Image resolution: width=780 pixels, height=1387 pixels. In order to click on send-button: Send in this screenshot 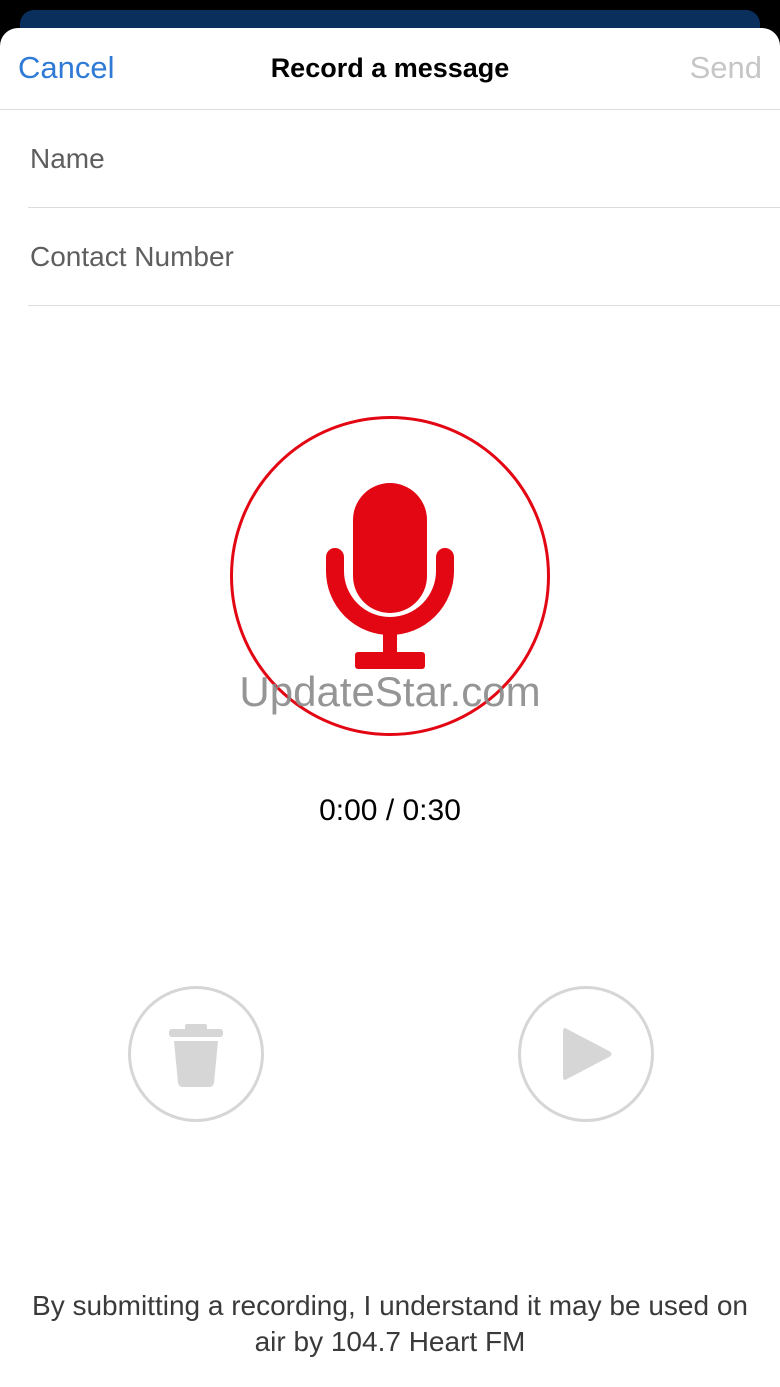, I will do `click(726, 68)`.